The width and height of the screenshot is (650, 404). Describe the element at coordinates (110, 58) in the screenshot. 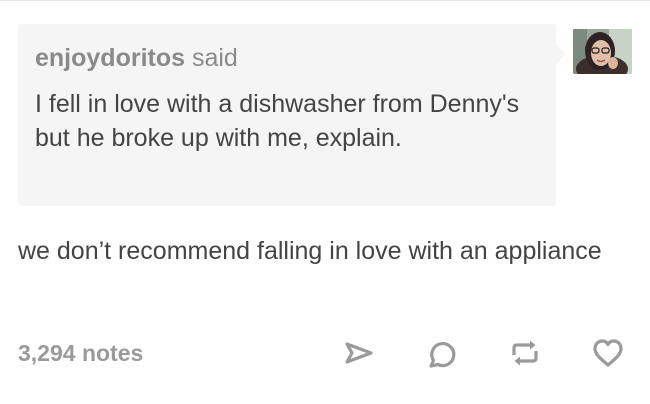

I see `asker-name: enjoydoritos` at that location.